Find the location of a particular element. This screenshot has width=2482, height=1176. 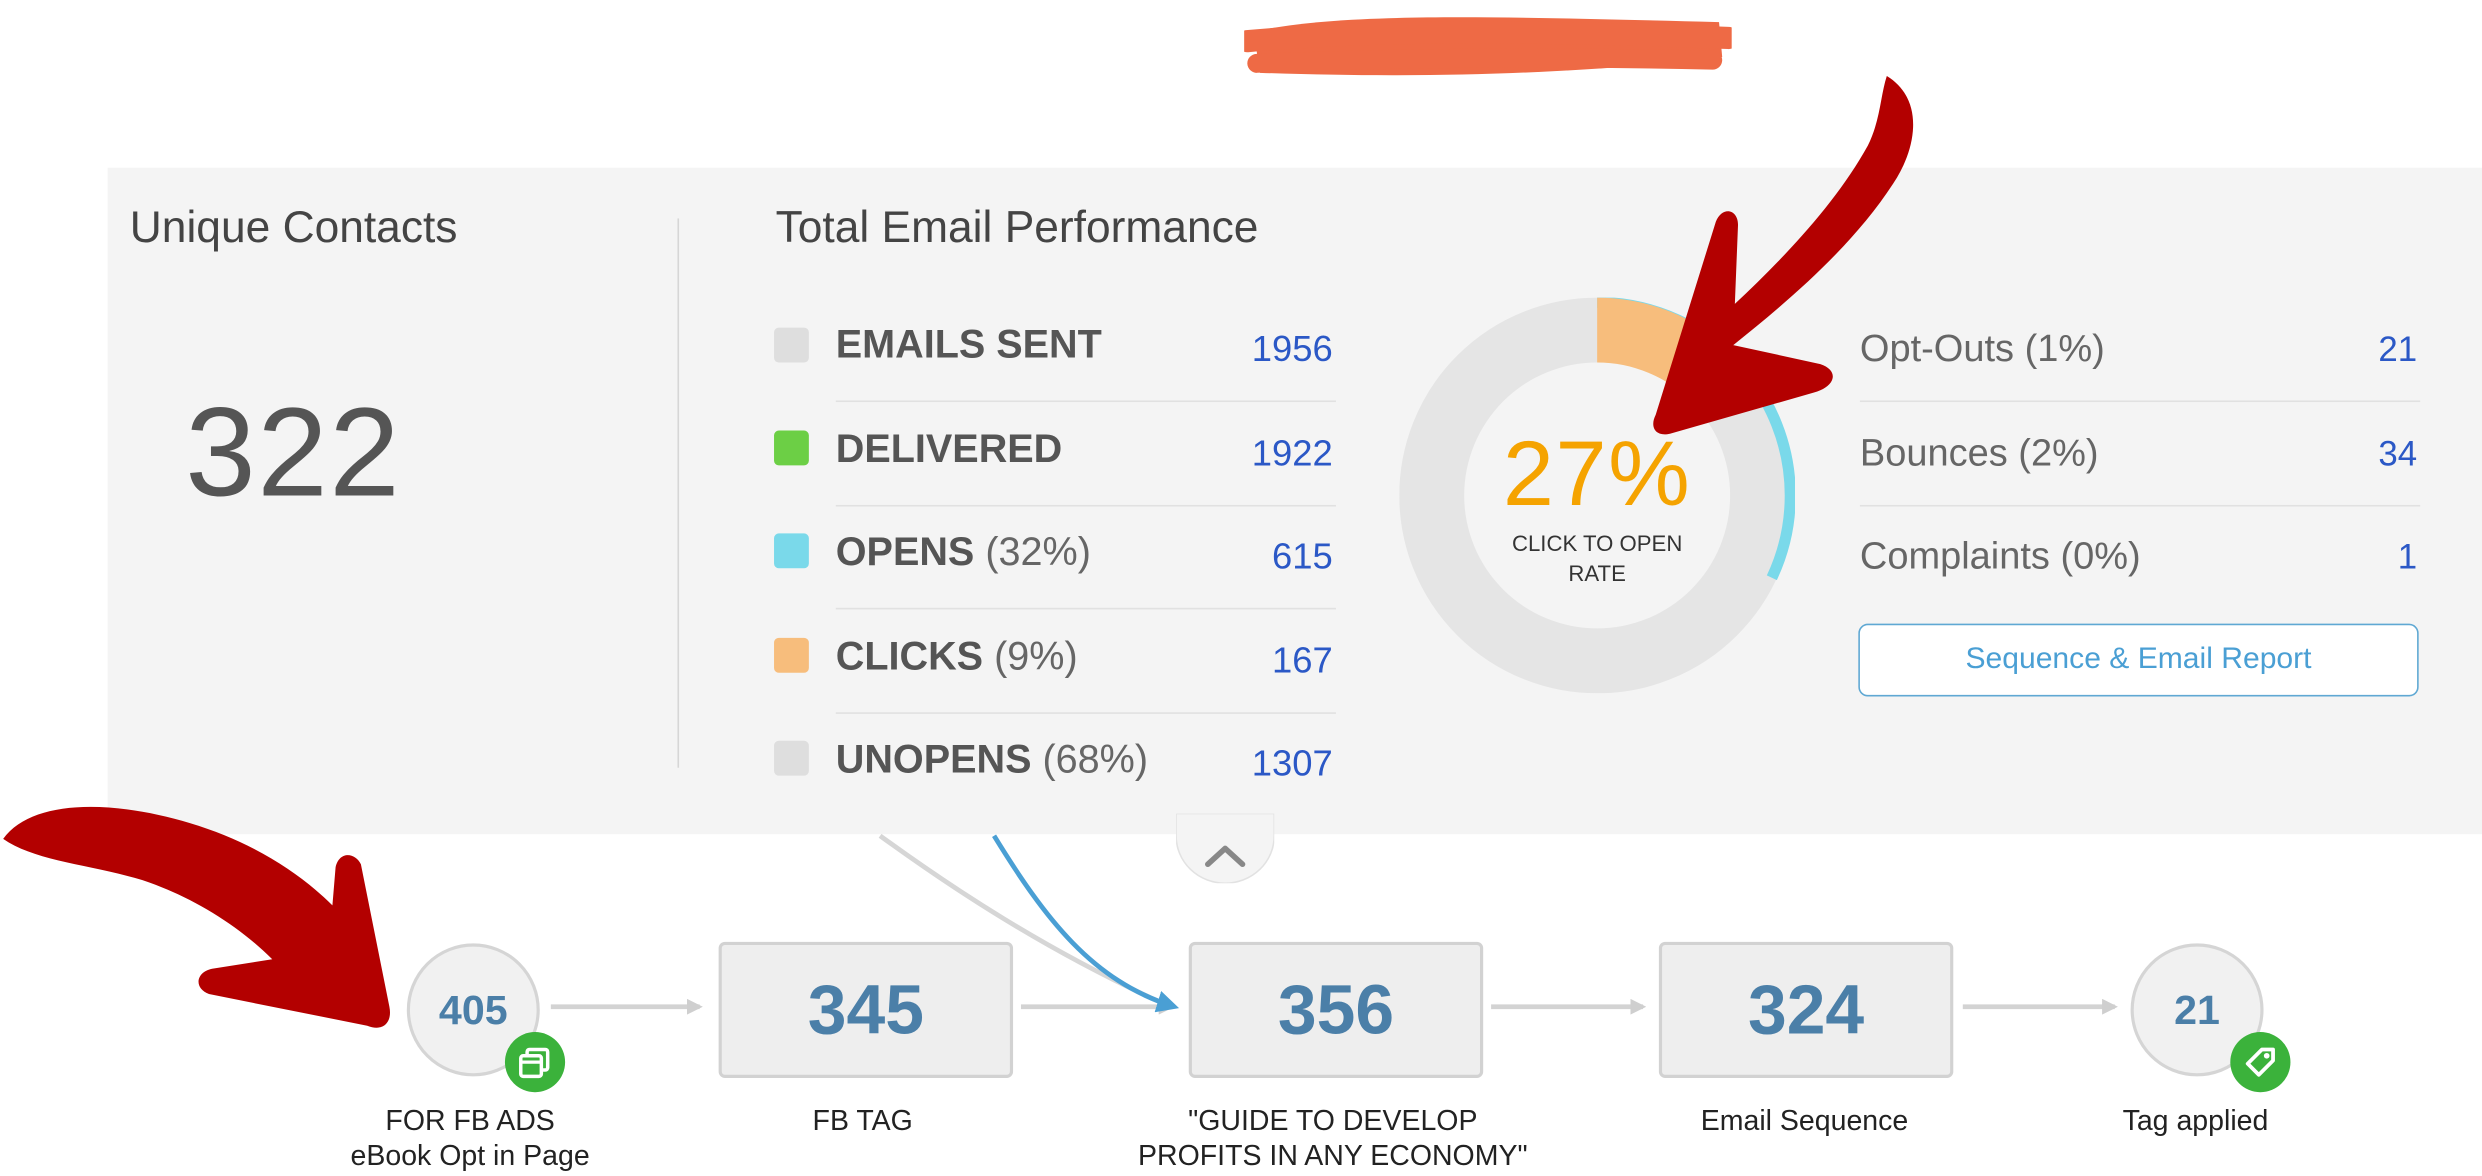

stat-value: 34 is located at coordinates (2398, 453).